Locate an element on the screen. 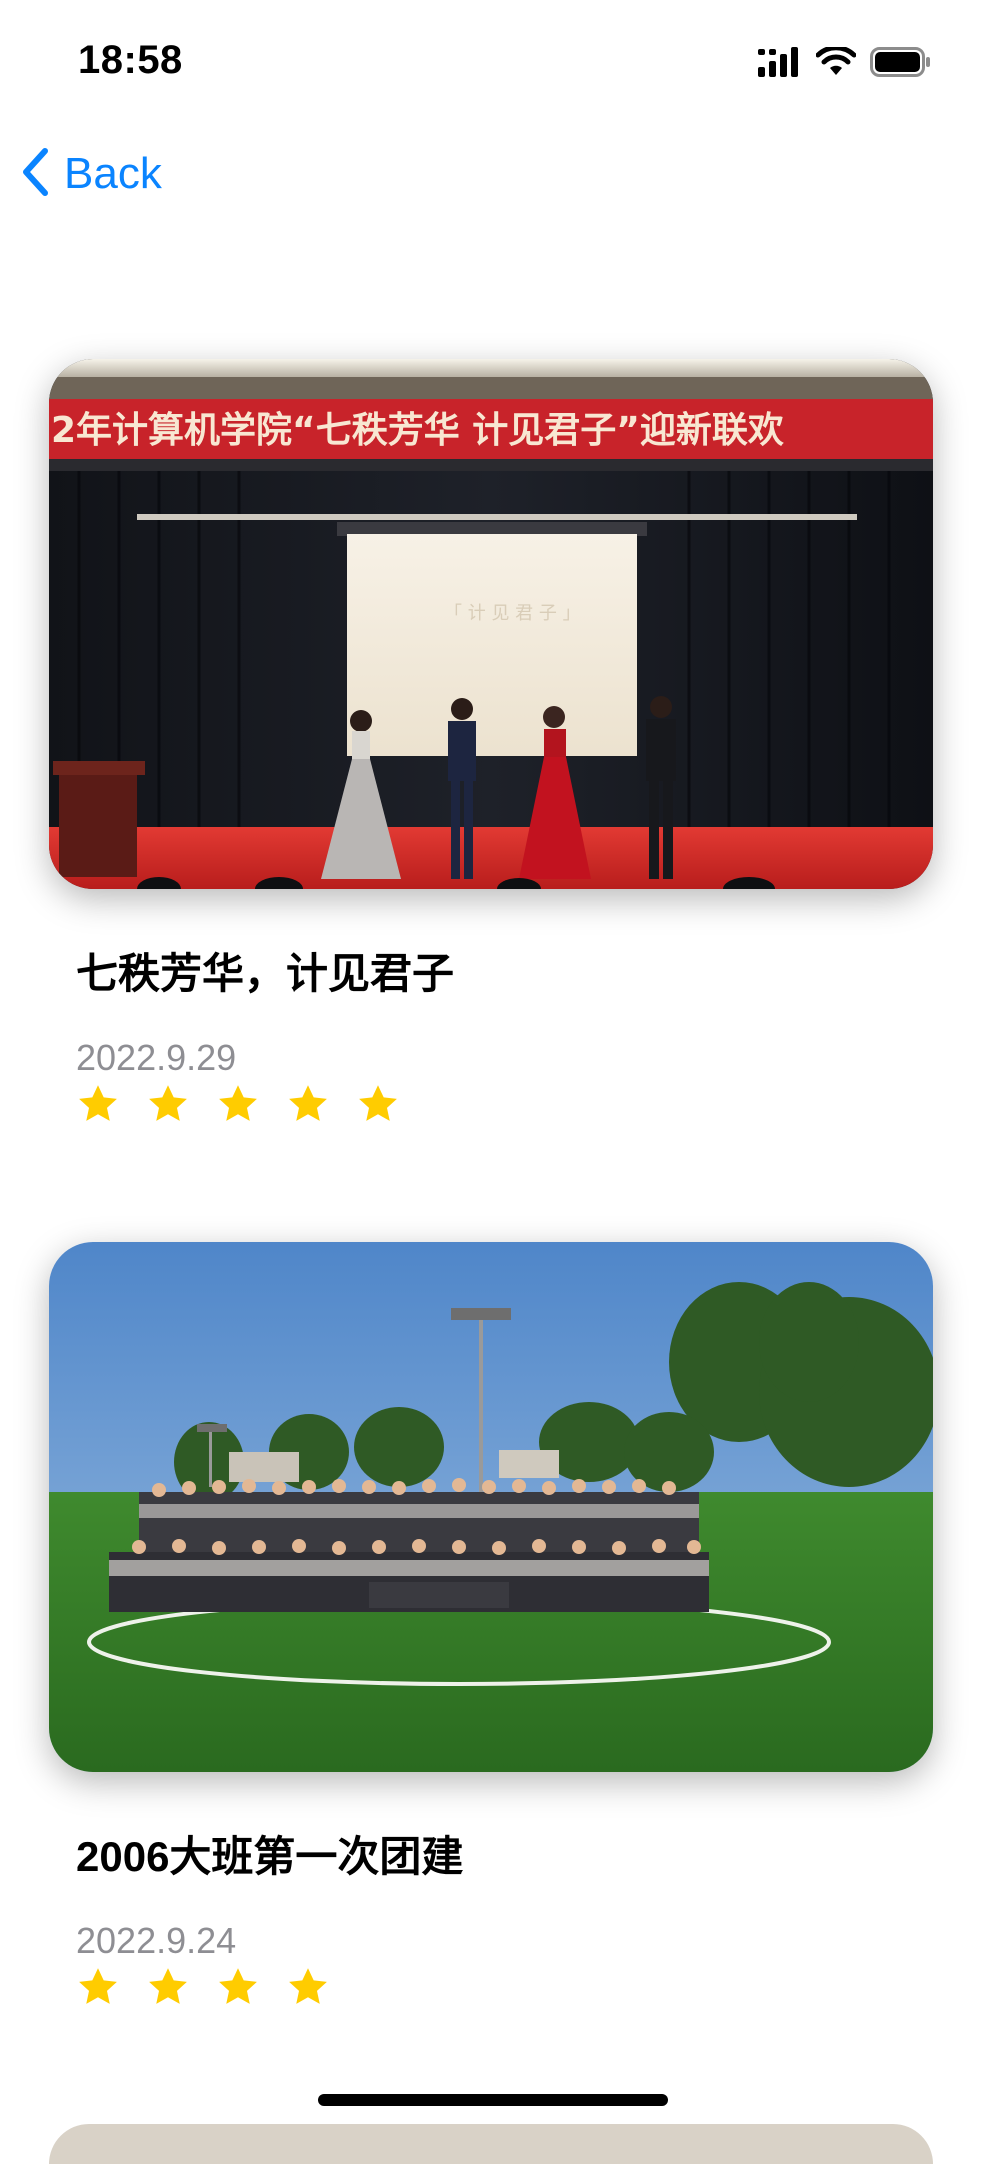 The height and width of the screenshot is (2164, 984). chevron-left-icon is located at coordinates (35, 174).